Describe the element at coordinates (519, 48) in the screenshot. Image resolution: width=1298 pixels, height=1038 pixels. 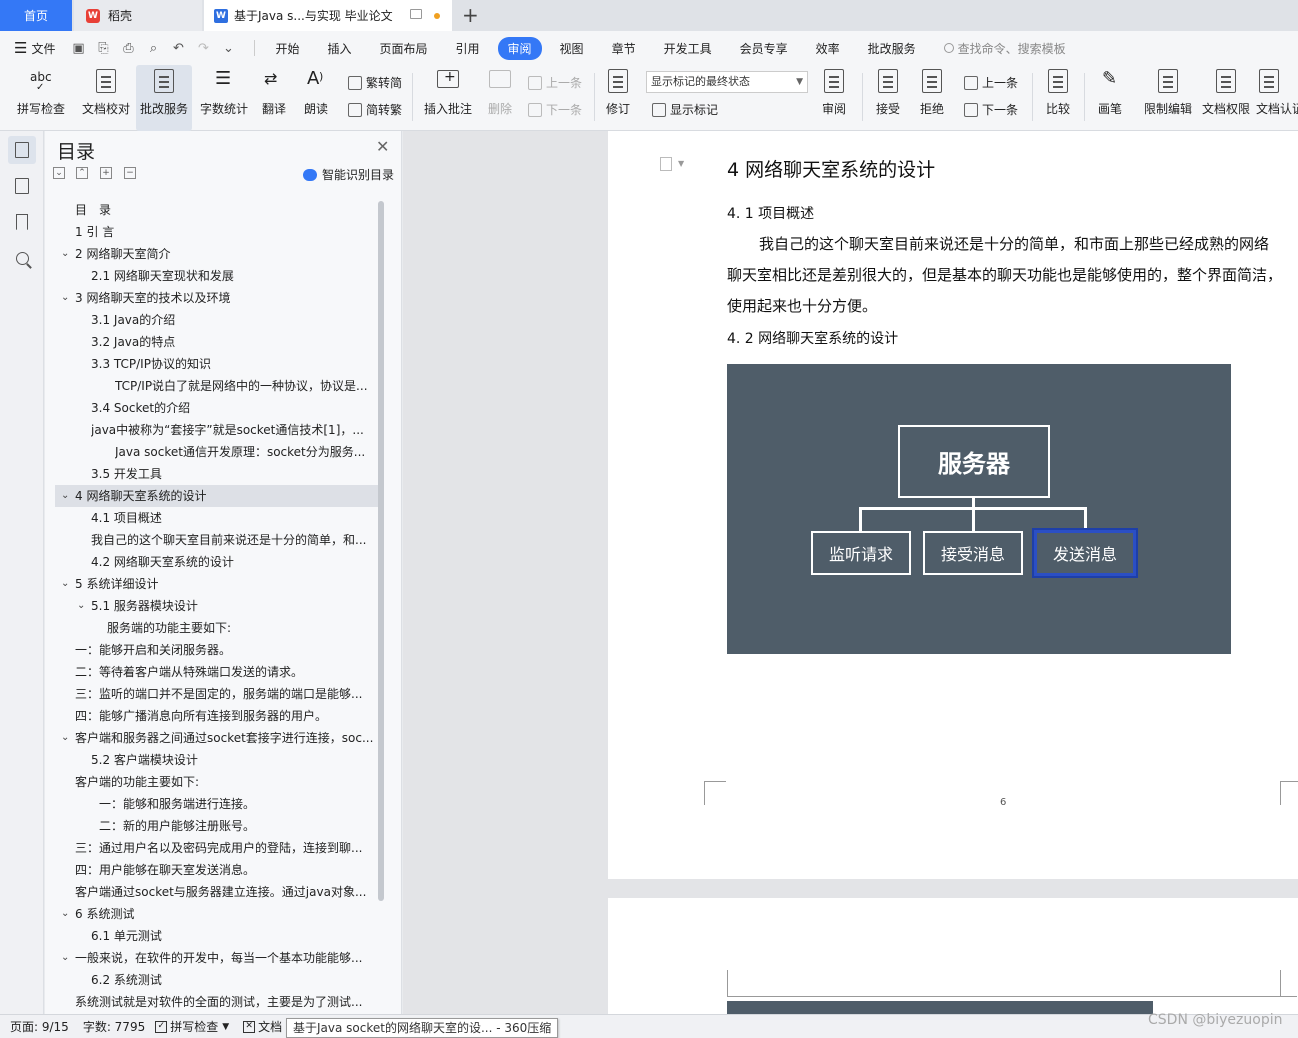
I see `menu-tab-4: 审阅` at that location.